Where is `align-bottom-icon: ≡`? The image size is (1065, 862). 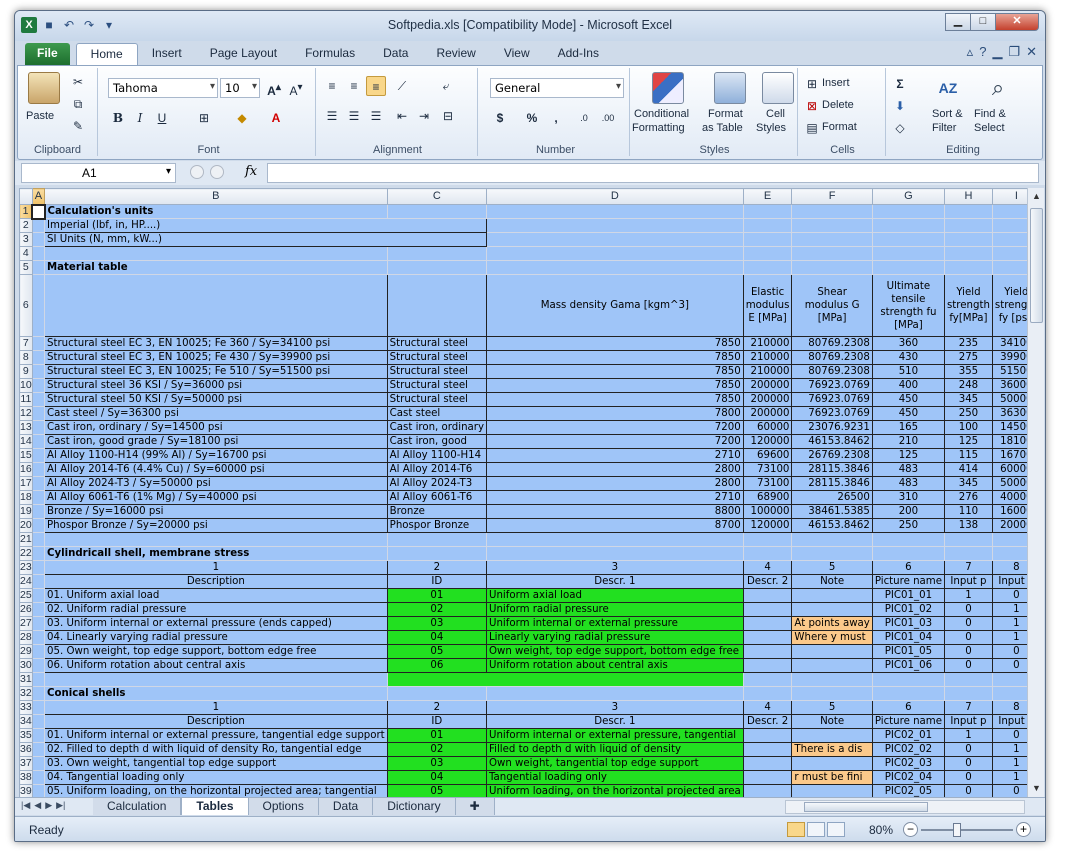
align-bottom-icon: ≡ is located at coordinates (376, 86).